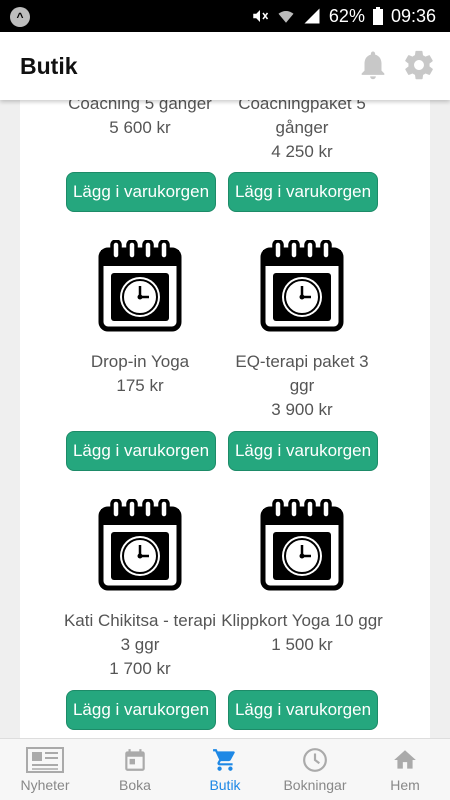  What do you see at coordinates (413, 15) in the screenshot?
I see `clock-time: 09:36` at bounding box center [413, 15].